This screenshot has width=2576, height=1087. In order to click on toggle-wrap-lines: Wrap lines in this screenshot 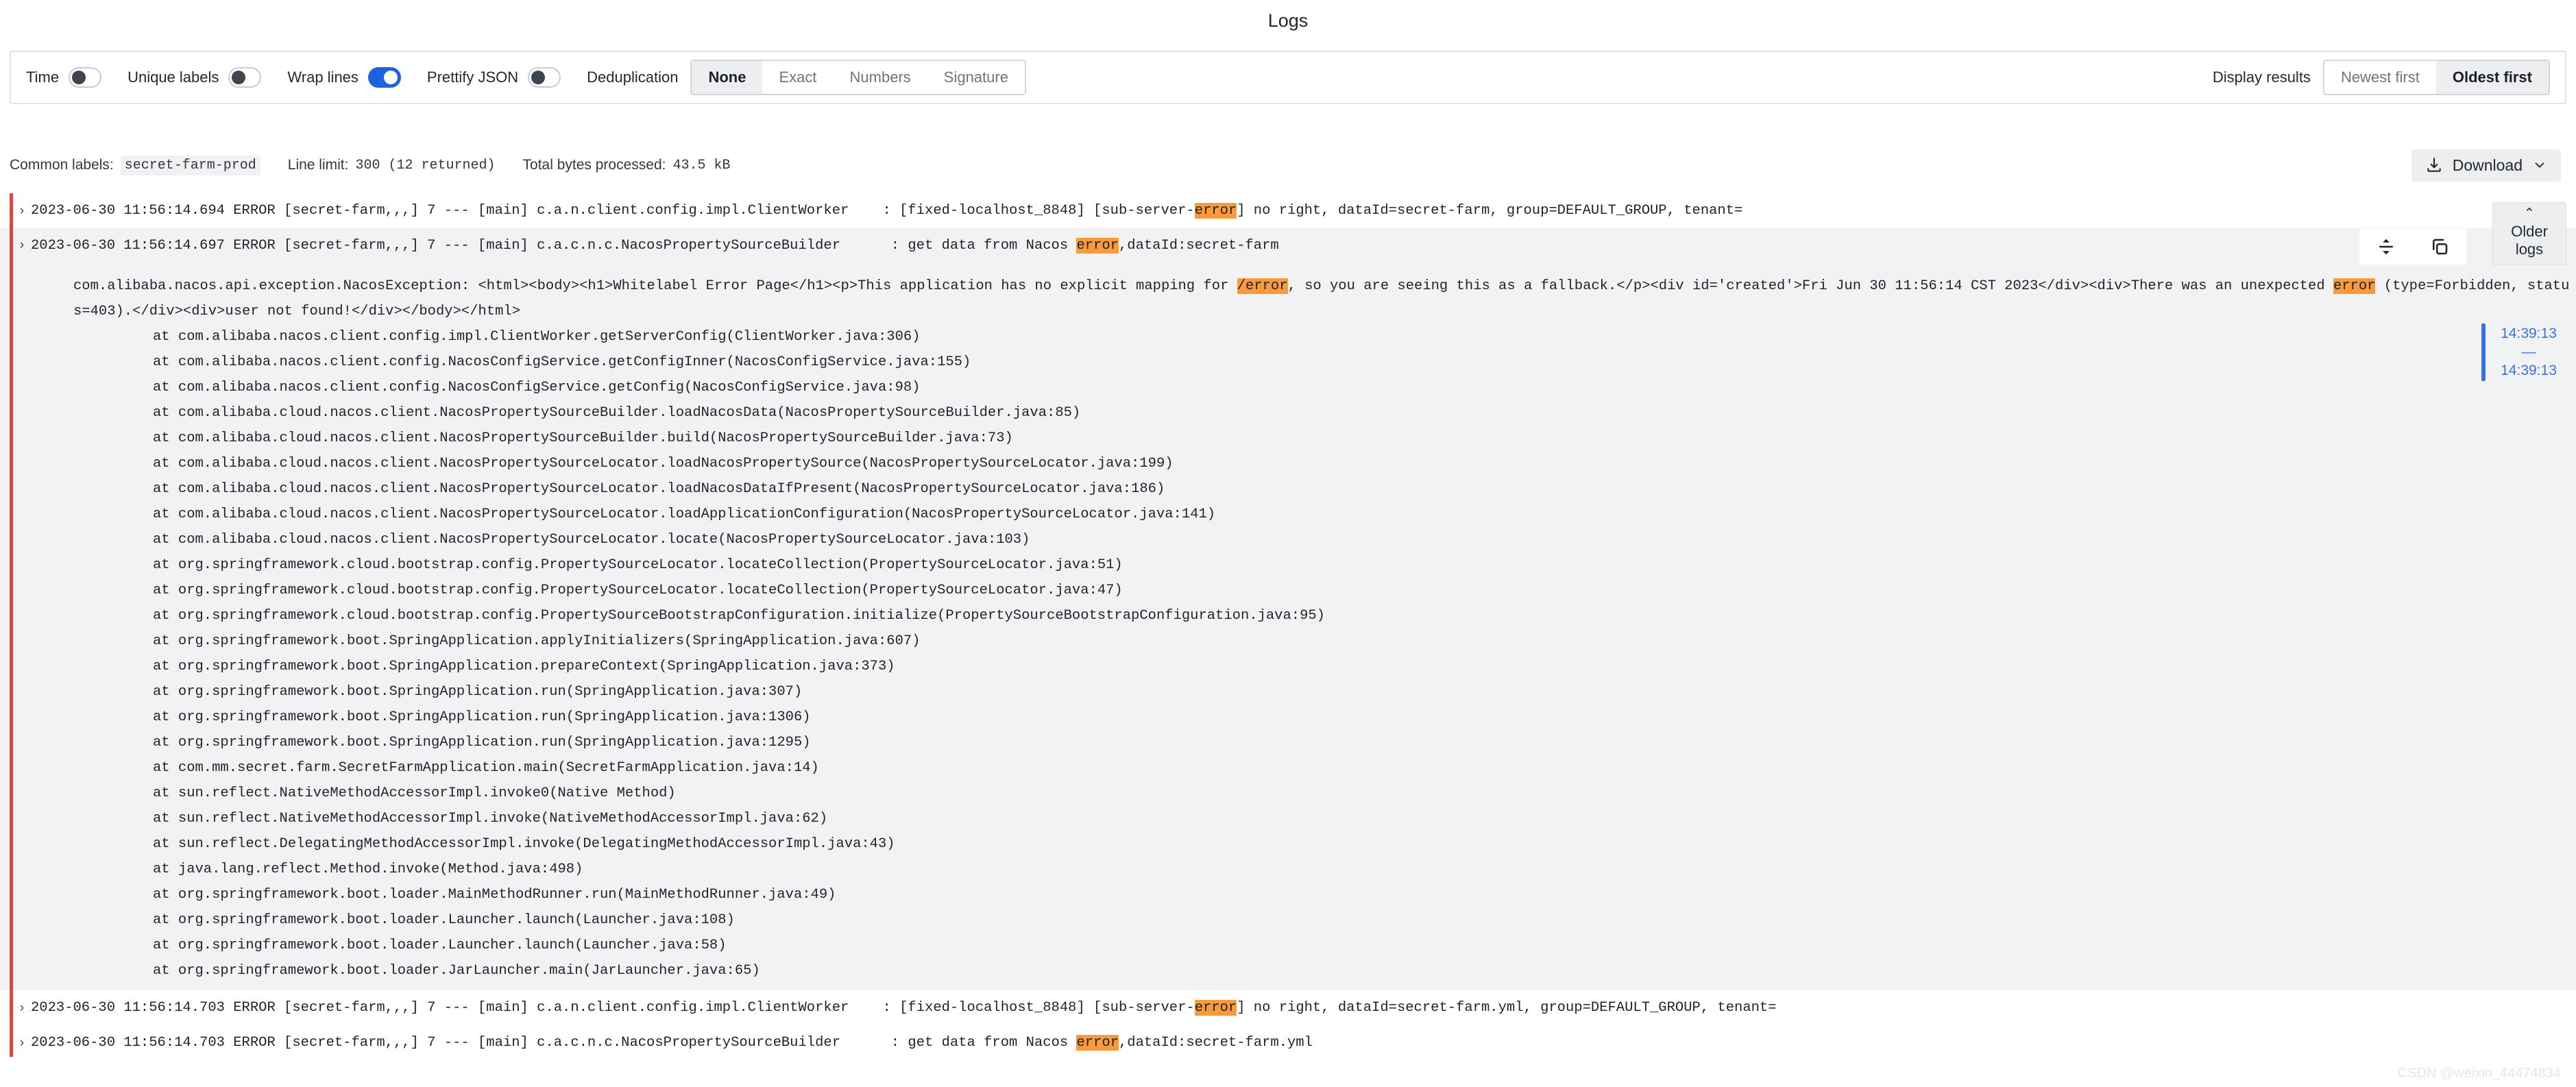, I will do `click(344, 77)`.